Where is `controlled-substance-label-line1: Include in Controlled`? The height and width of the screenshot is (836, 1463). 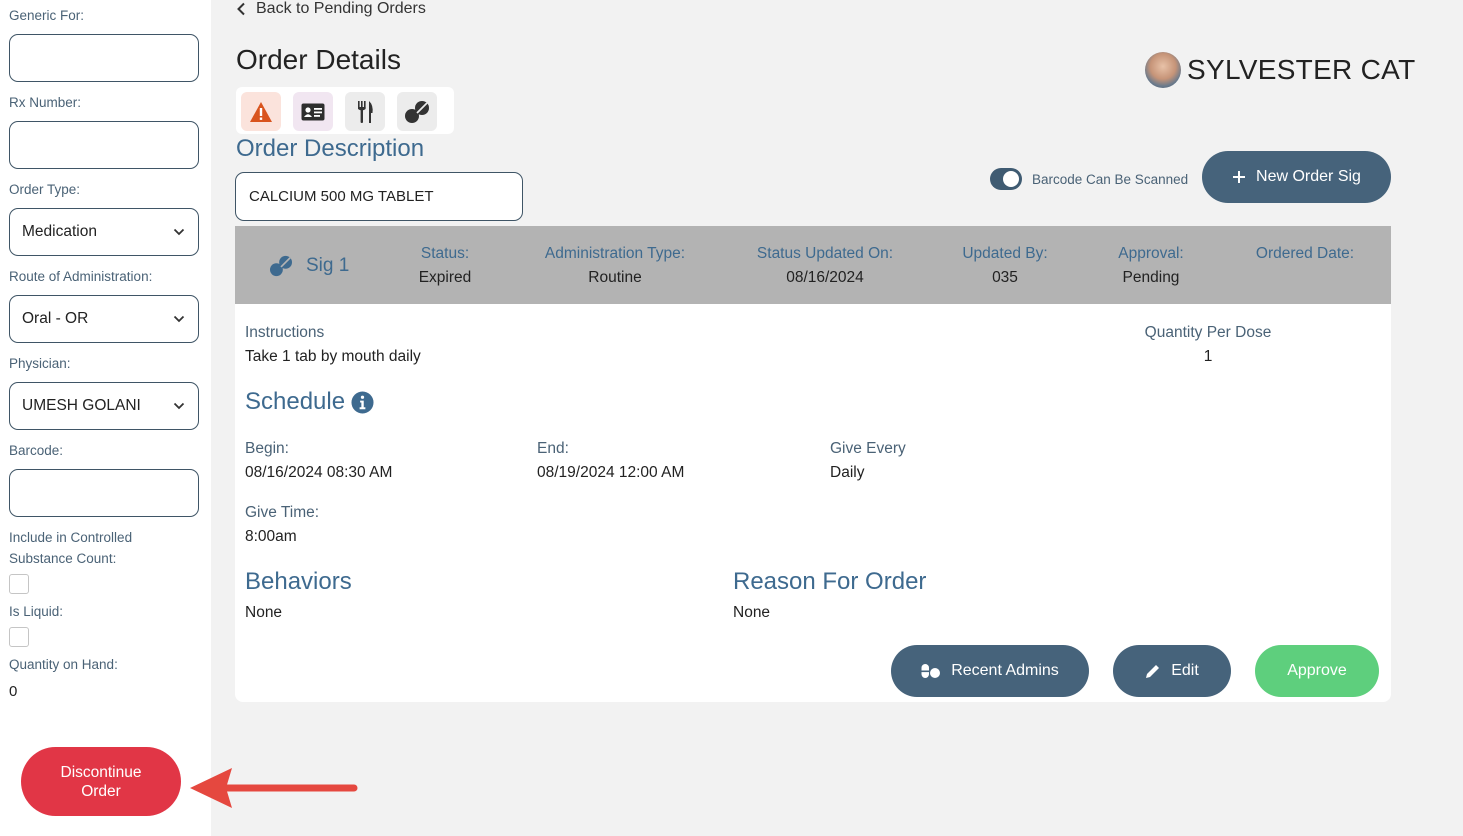
controlled-substance-label-line1: Include in Controlled is located at coordinates (71, 537).